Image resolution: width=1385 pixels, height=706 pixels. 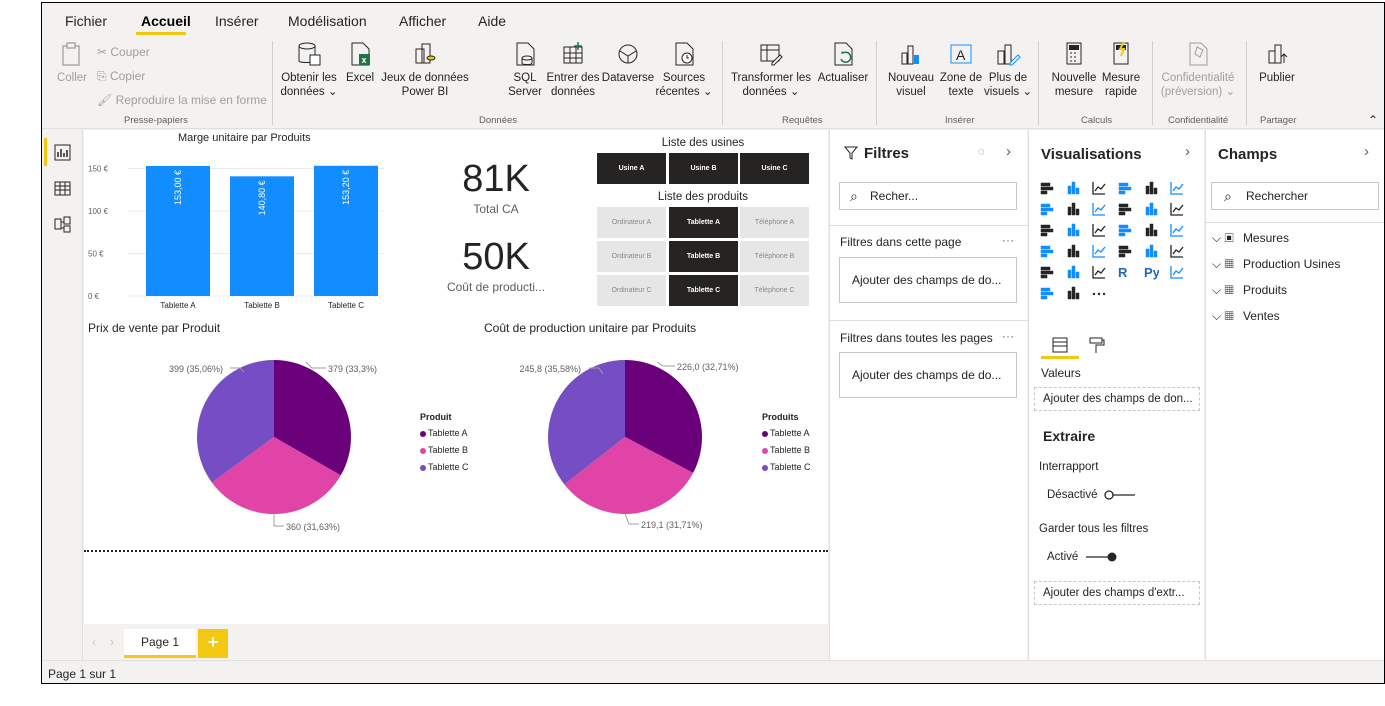 I want to click on collapse-ribbon-chevron-icon: ⌃, so click(x=1373, y=120).